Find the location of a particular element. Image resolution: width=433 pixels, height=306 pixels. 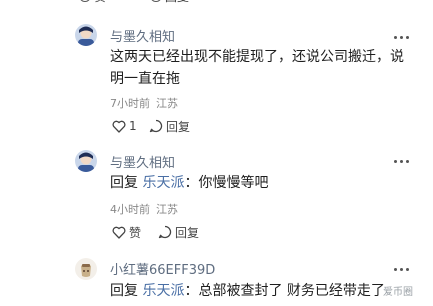

comment-text-content: ：你慢慢等吧 is located at coordinates (226, 183).